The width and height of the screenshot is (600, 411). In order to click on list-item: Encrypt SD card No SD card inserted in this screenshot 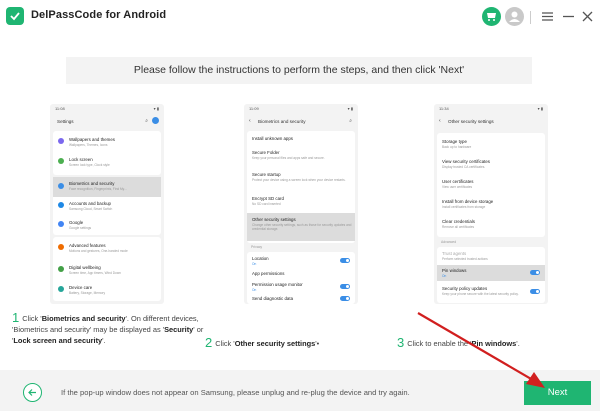, I will do `click(301, 202)`.